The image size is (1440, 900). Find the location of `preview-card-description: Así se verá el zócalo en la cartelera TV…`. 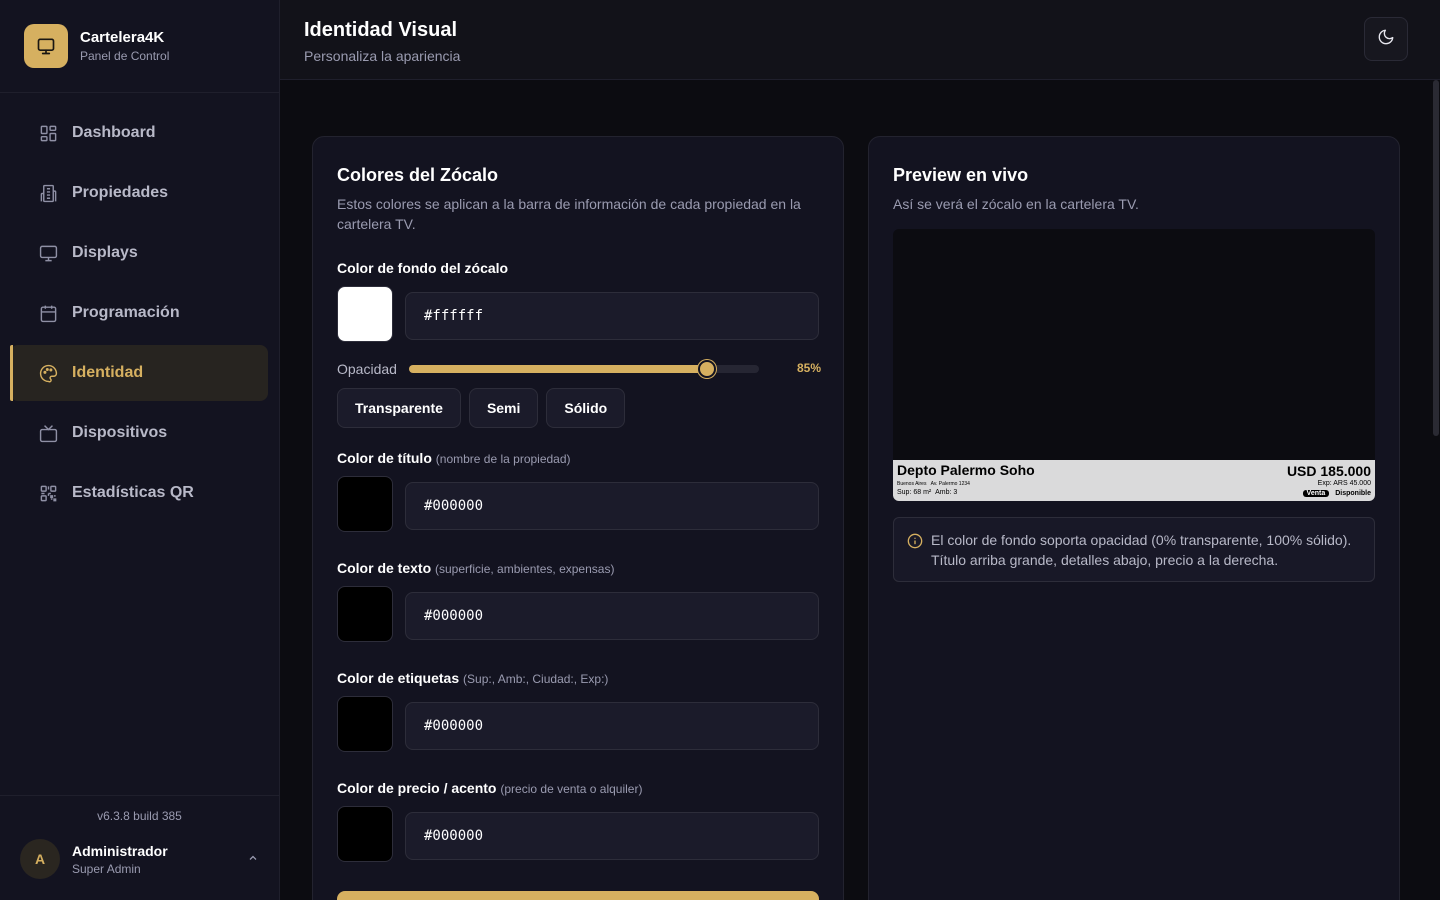

preview-card-description: Así se verá el zócalo en la cartelera TV… is located at coordinates (1016, 204).